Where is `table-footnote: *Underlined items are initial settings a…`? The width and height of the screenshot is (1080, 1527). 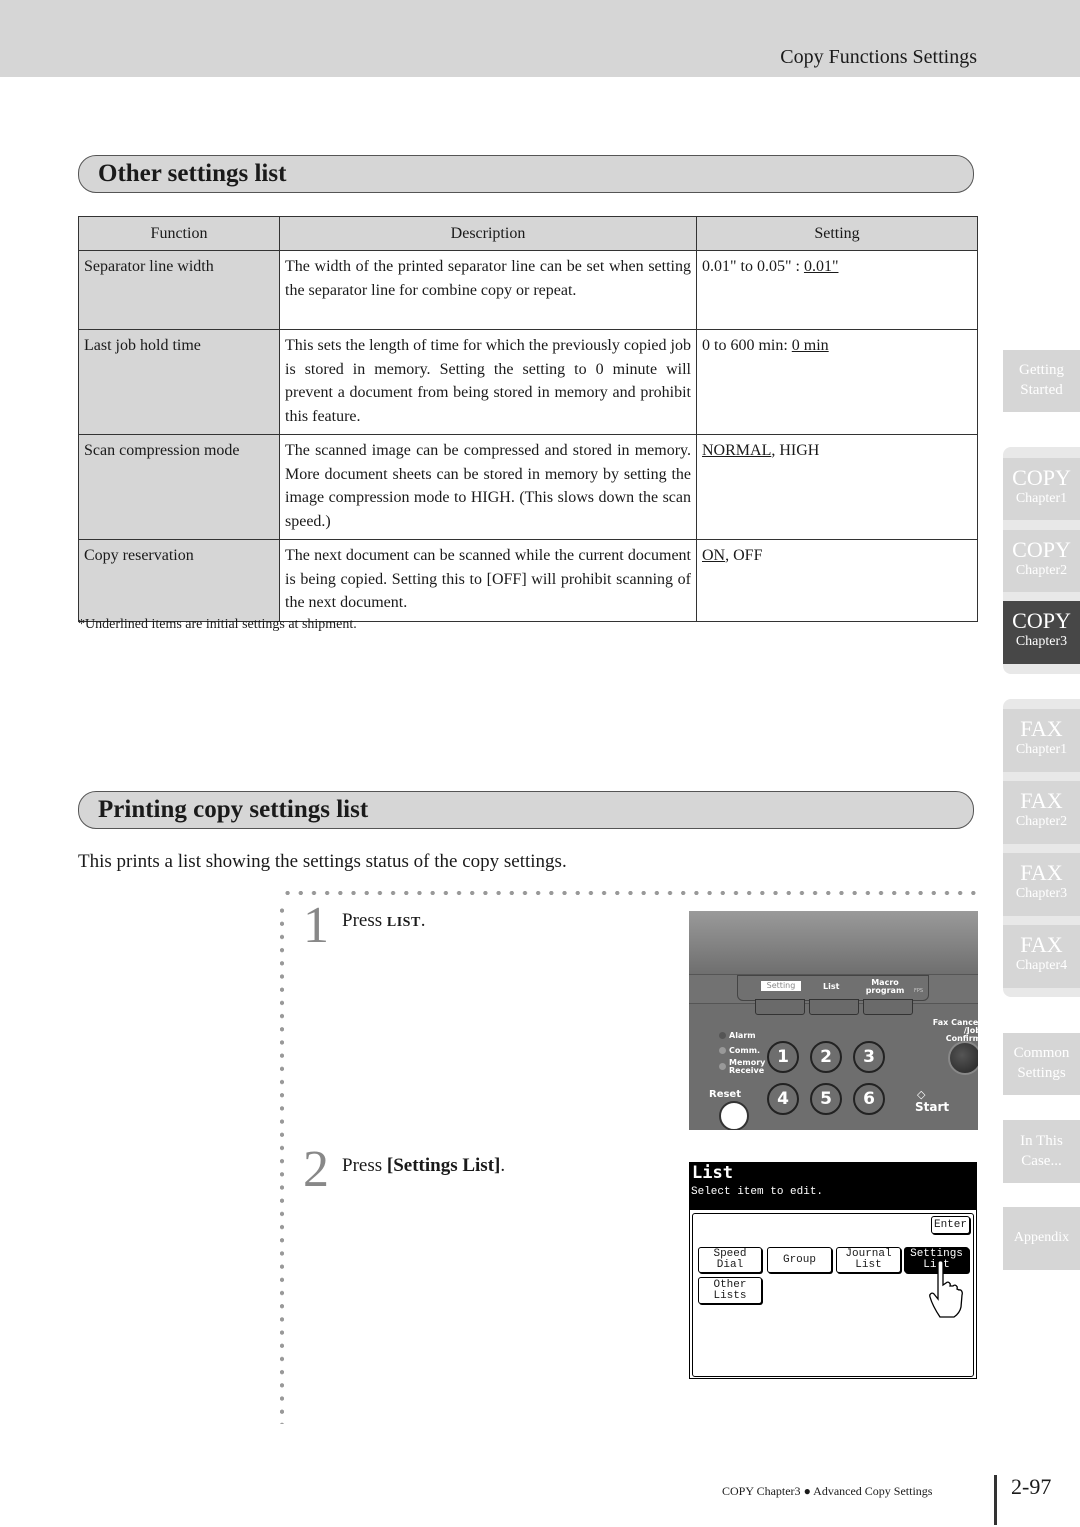 table-footnote: *Underlined items are initial settings a… is located at coordinates (217, 624).